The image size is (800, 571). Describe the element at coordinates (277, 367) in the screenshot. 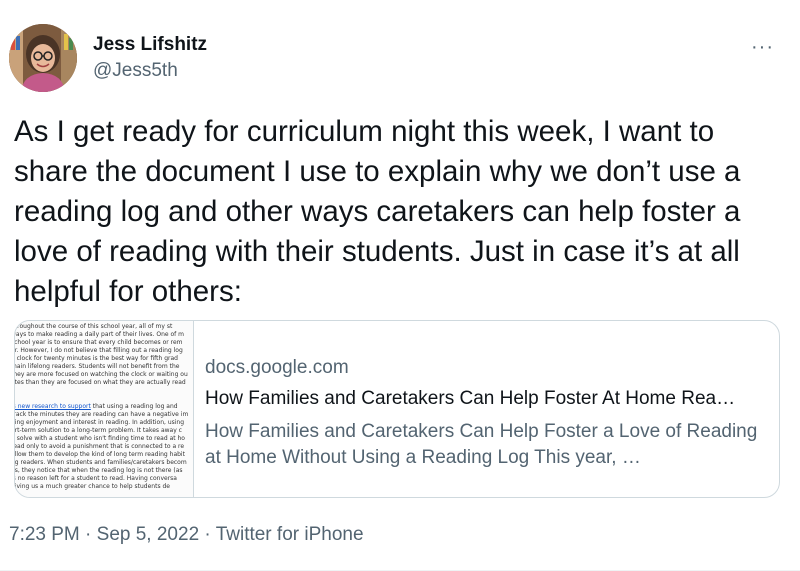

I see `card-domain: docs.google.com` at that location.